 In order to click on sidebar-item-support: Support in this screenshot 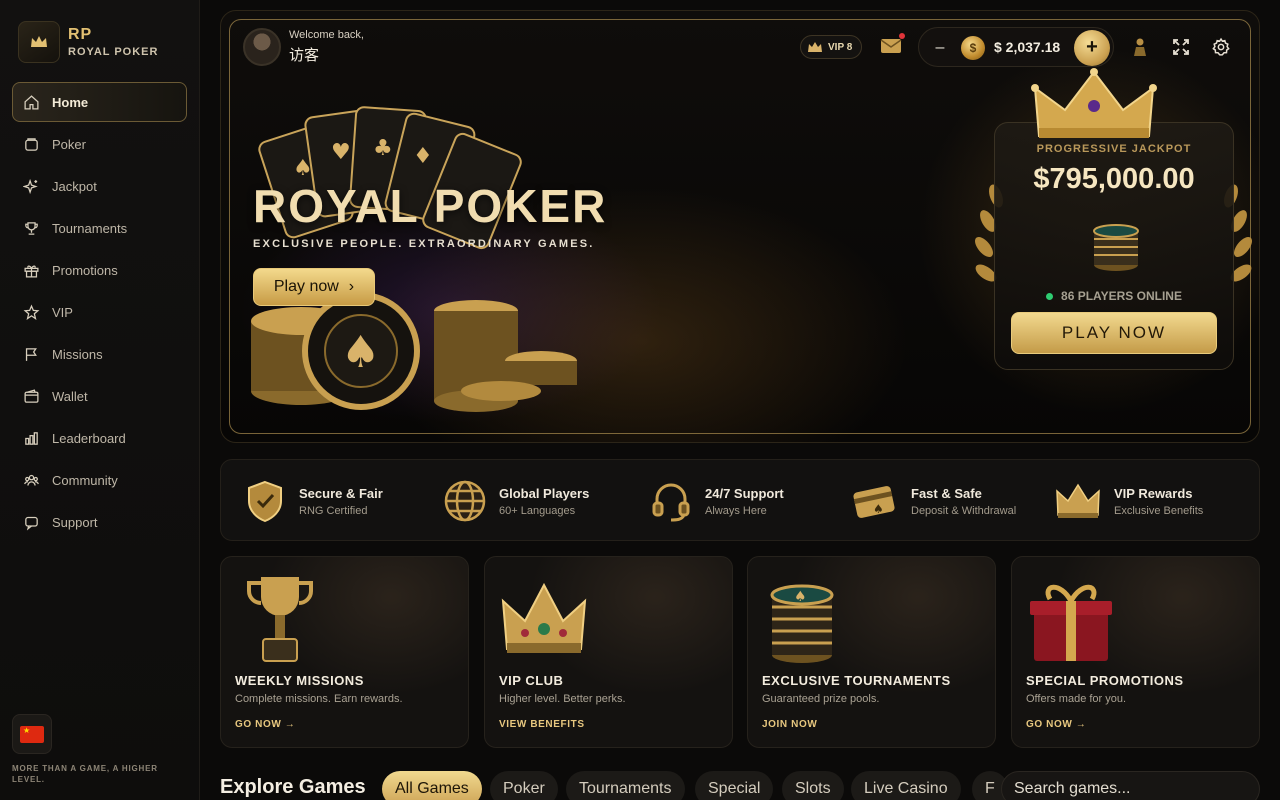, I will do `click(99, 522)`.